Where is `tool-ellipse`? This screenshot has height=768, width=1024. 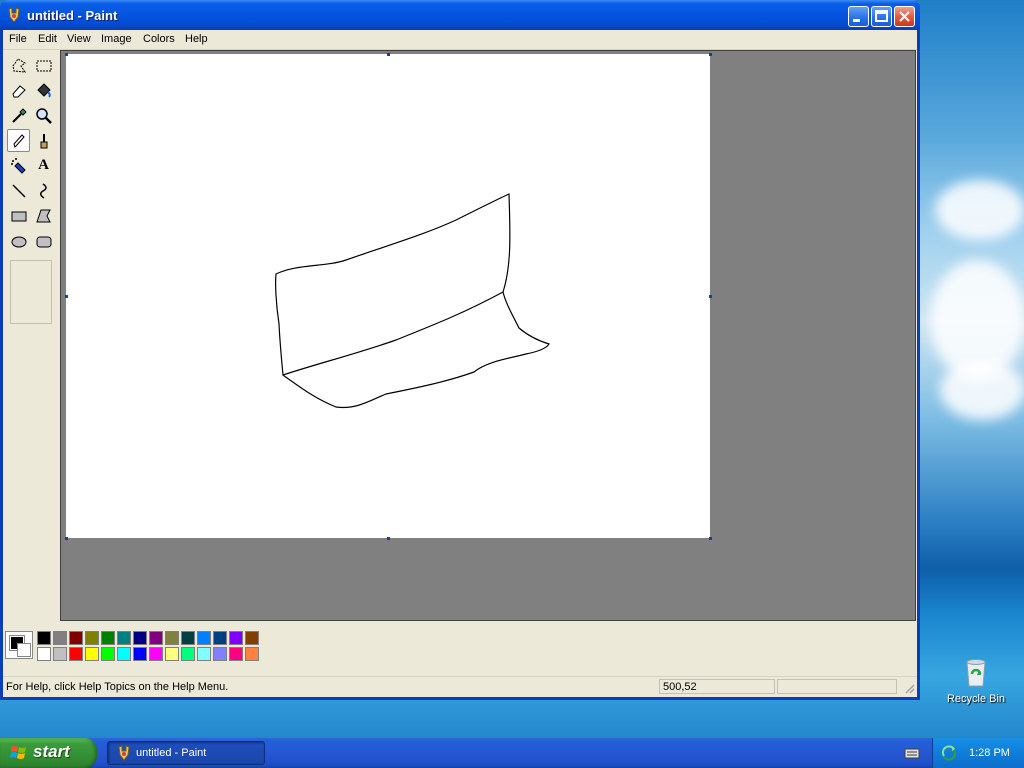
tool-ellipse is located at coordinates (18, 240).